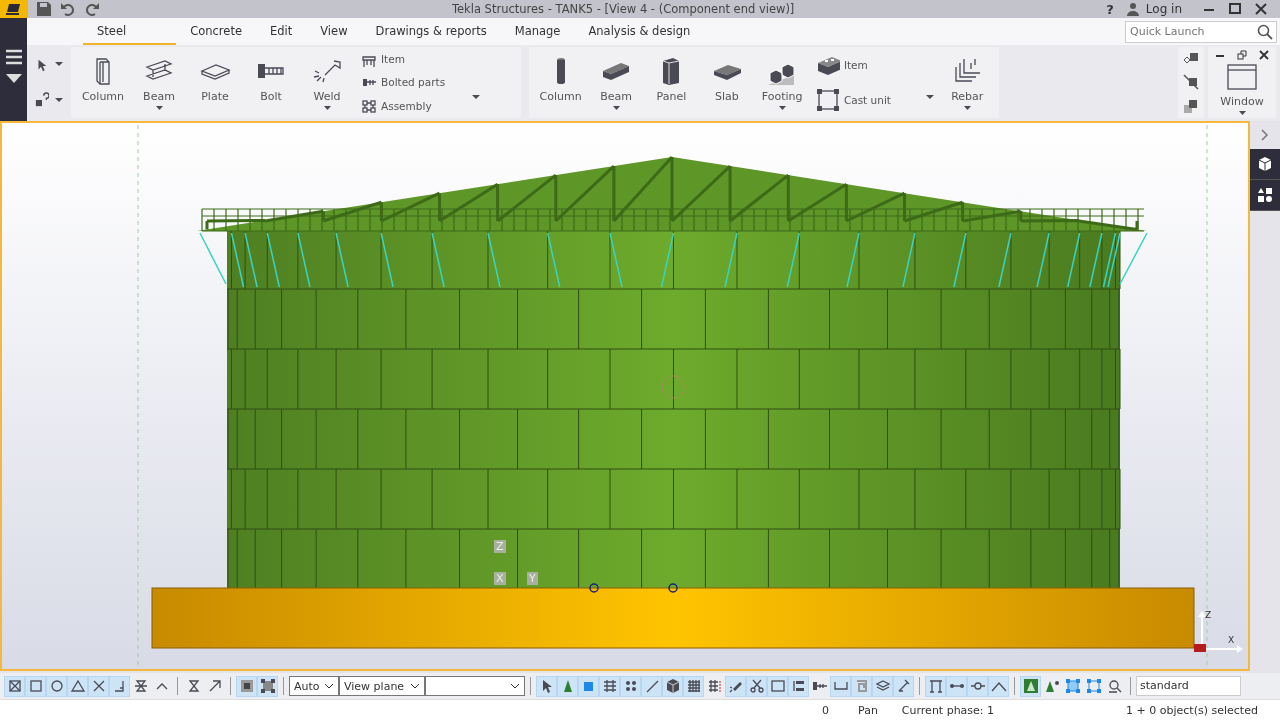 Image resolution: width=1280 pixels, height=720 pixels. I want to click on circle-icon, so click(56, 686).